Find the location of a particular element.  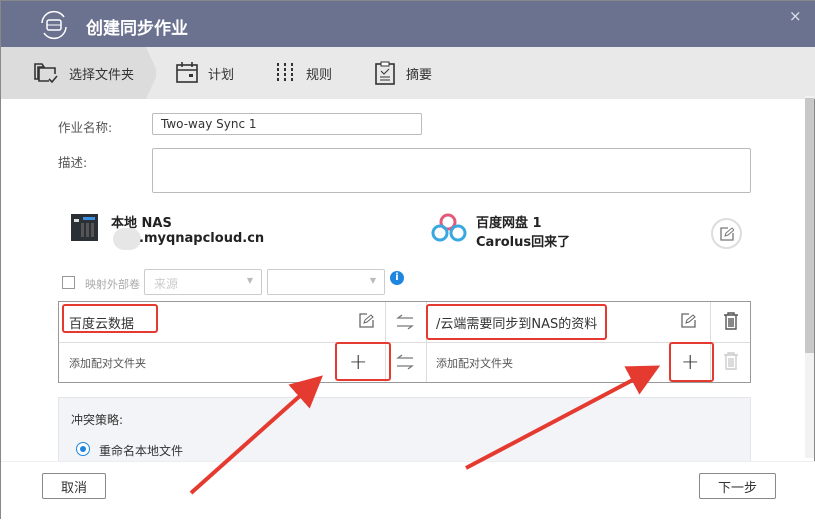

scrollbar is located at coordinates (809, 277).